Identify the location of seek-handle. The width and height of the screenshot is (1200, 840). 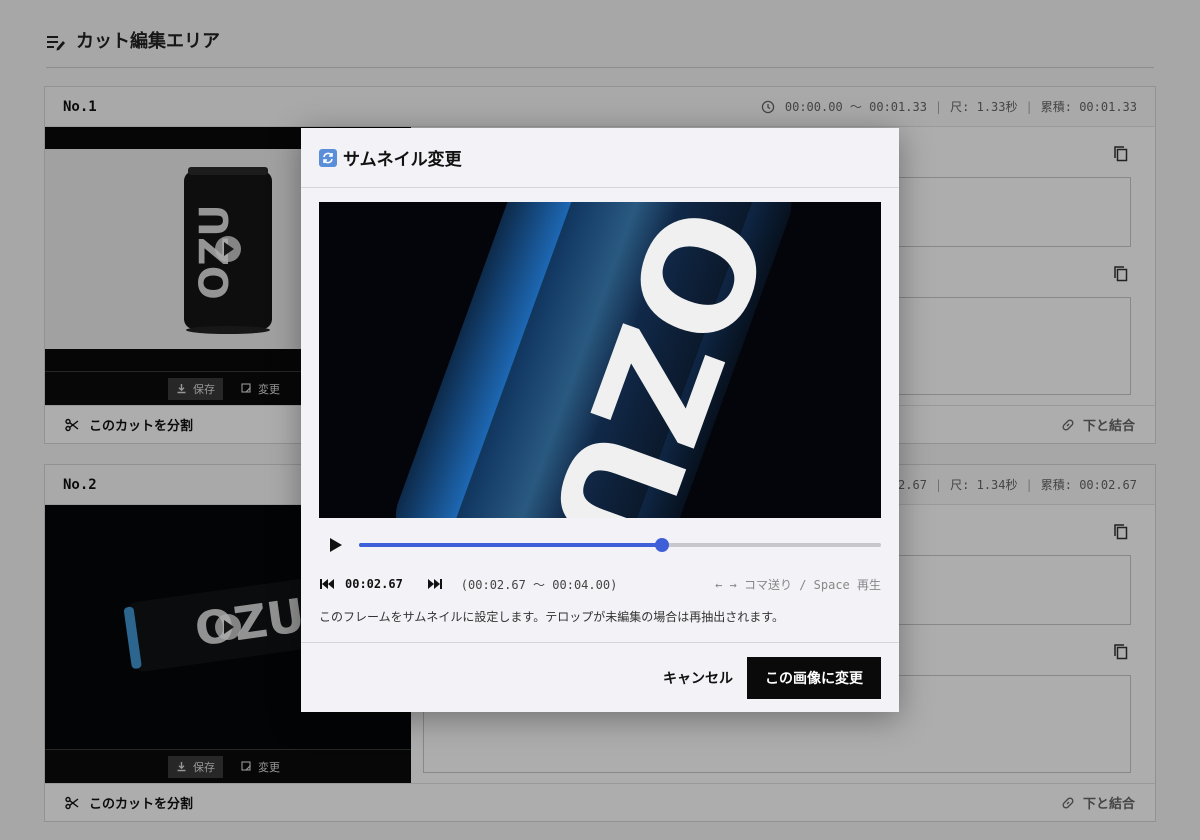
(661, 545).